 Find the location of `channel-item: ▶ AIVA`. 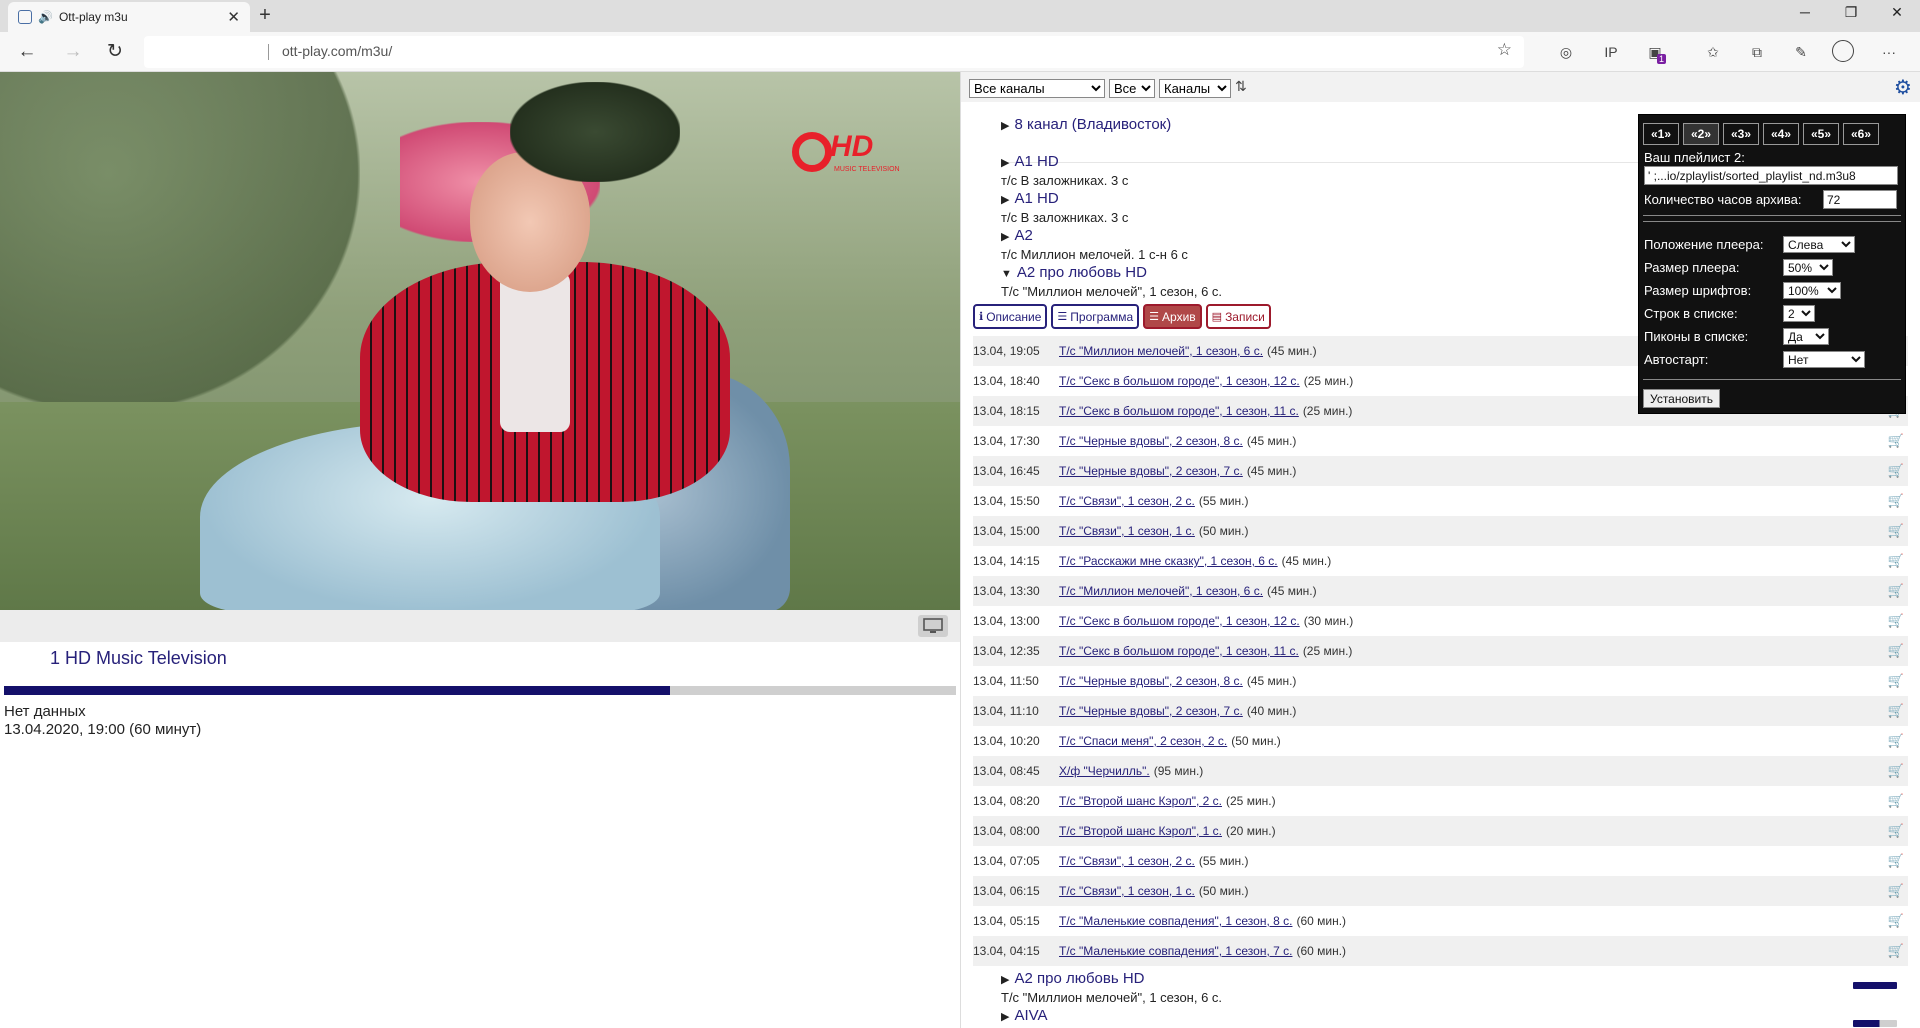

channel-item: ▶ AIVA is located at coordinates (1024, 1015).